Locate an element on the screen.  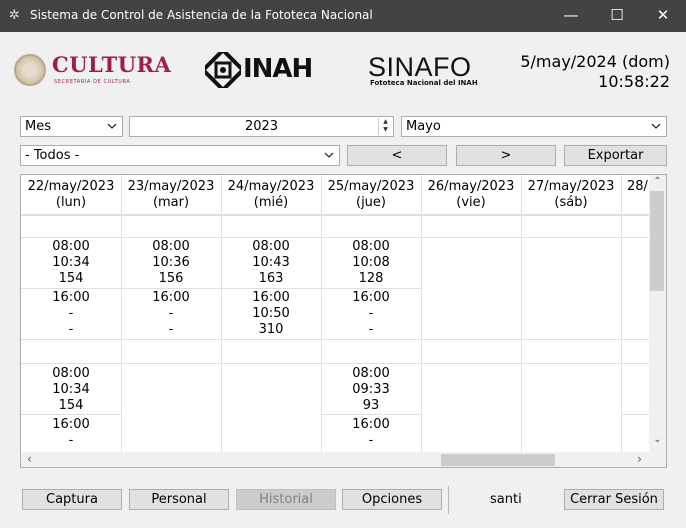
inah-logo-text: INAH is located at coordinates (278, 69).